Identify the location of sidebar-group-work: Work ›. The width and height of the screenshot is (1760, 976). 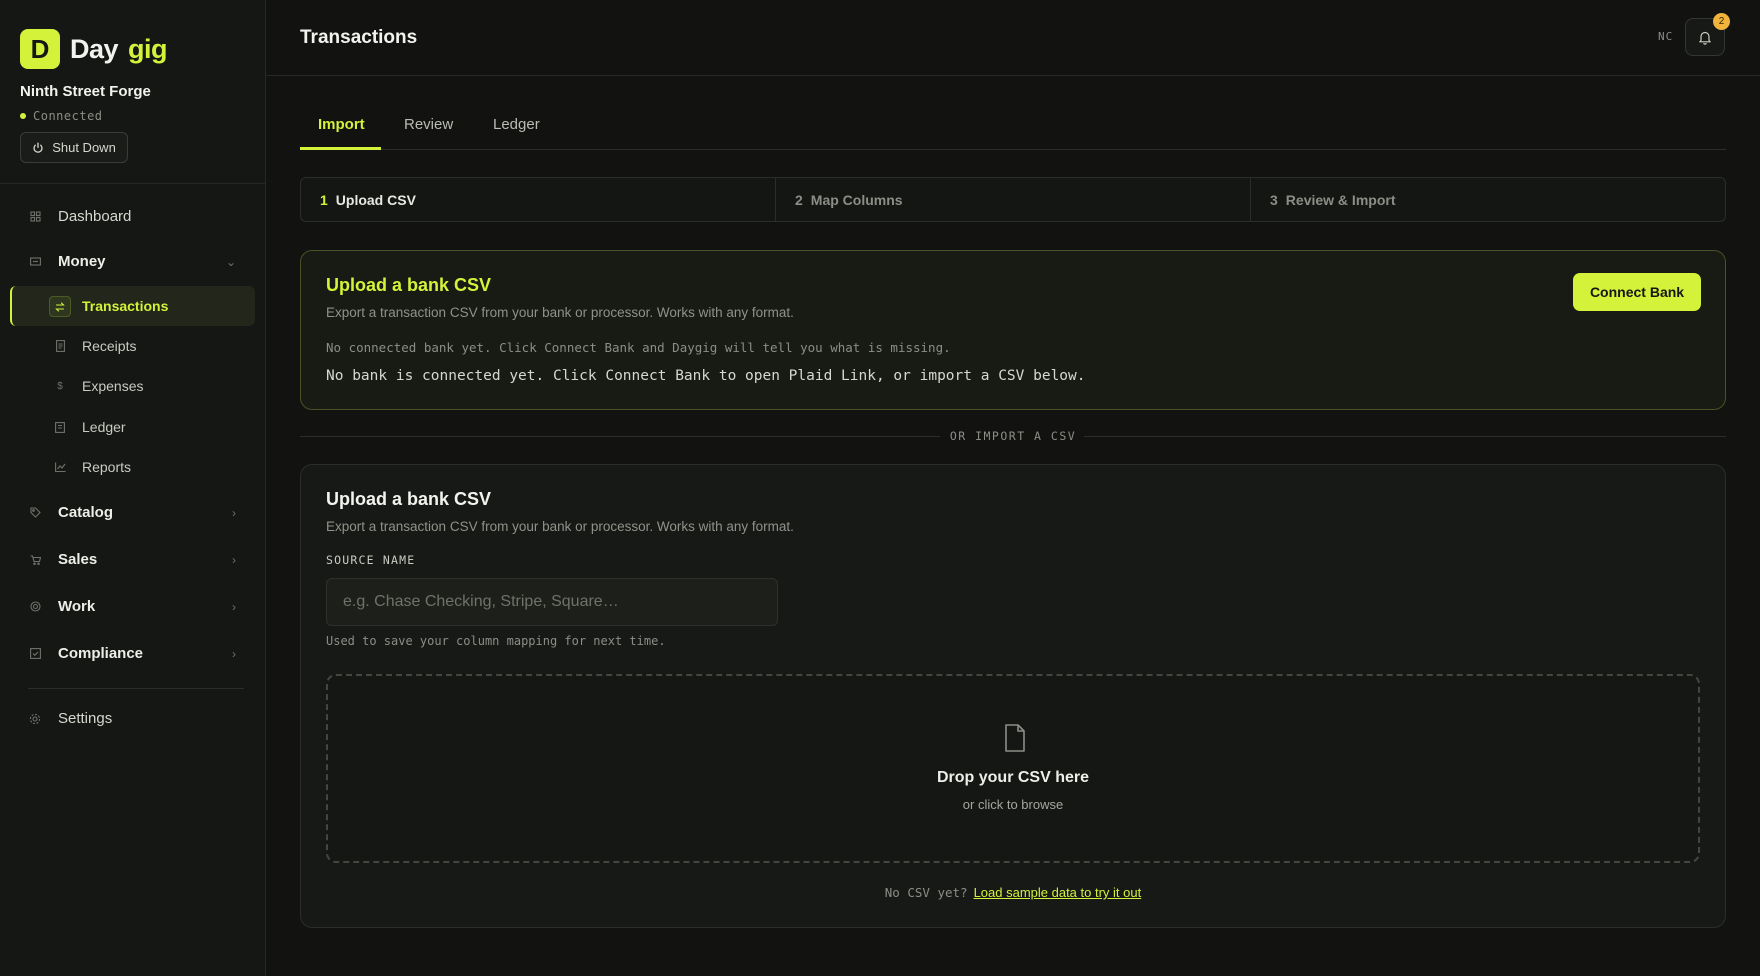
(137, 606).